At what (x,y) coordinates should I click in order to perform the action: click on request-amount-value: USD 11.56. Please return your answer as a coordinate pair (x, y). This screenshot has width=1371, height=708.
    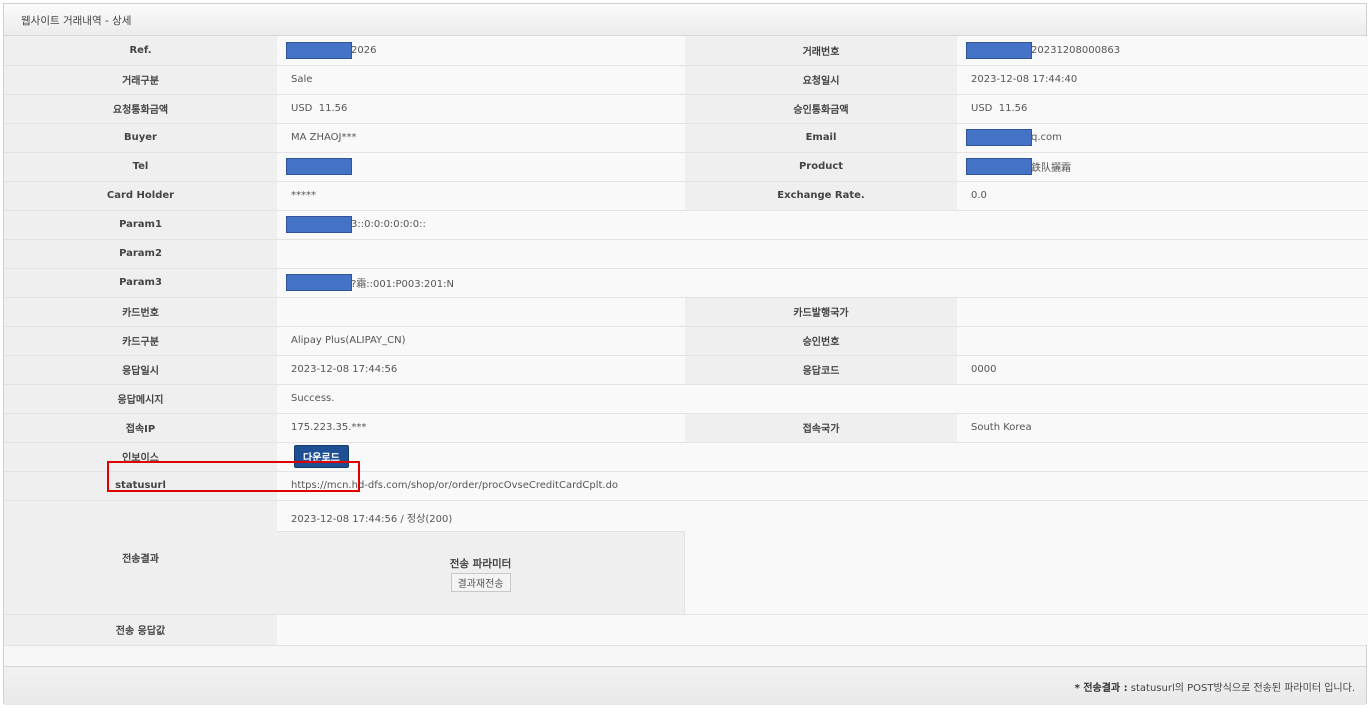
    Looking at the image, I should click on (481, 109).